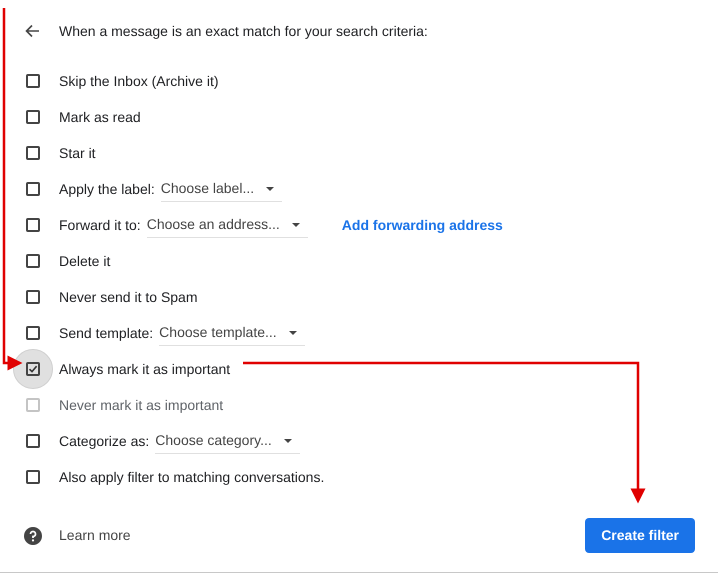 This screenshot has height=573, width=718. I want to click on option-label: Star it, so click(77, 153).